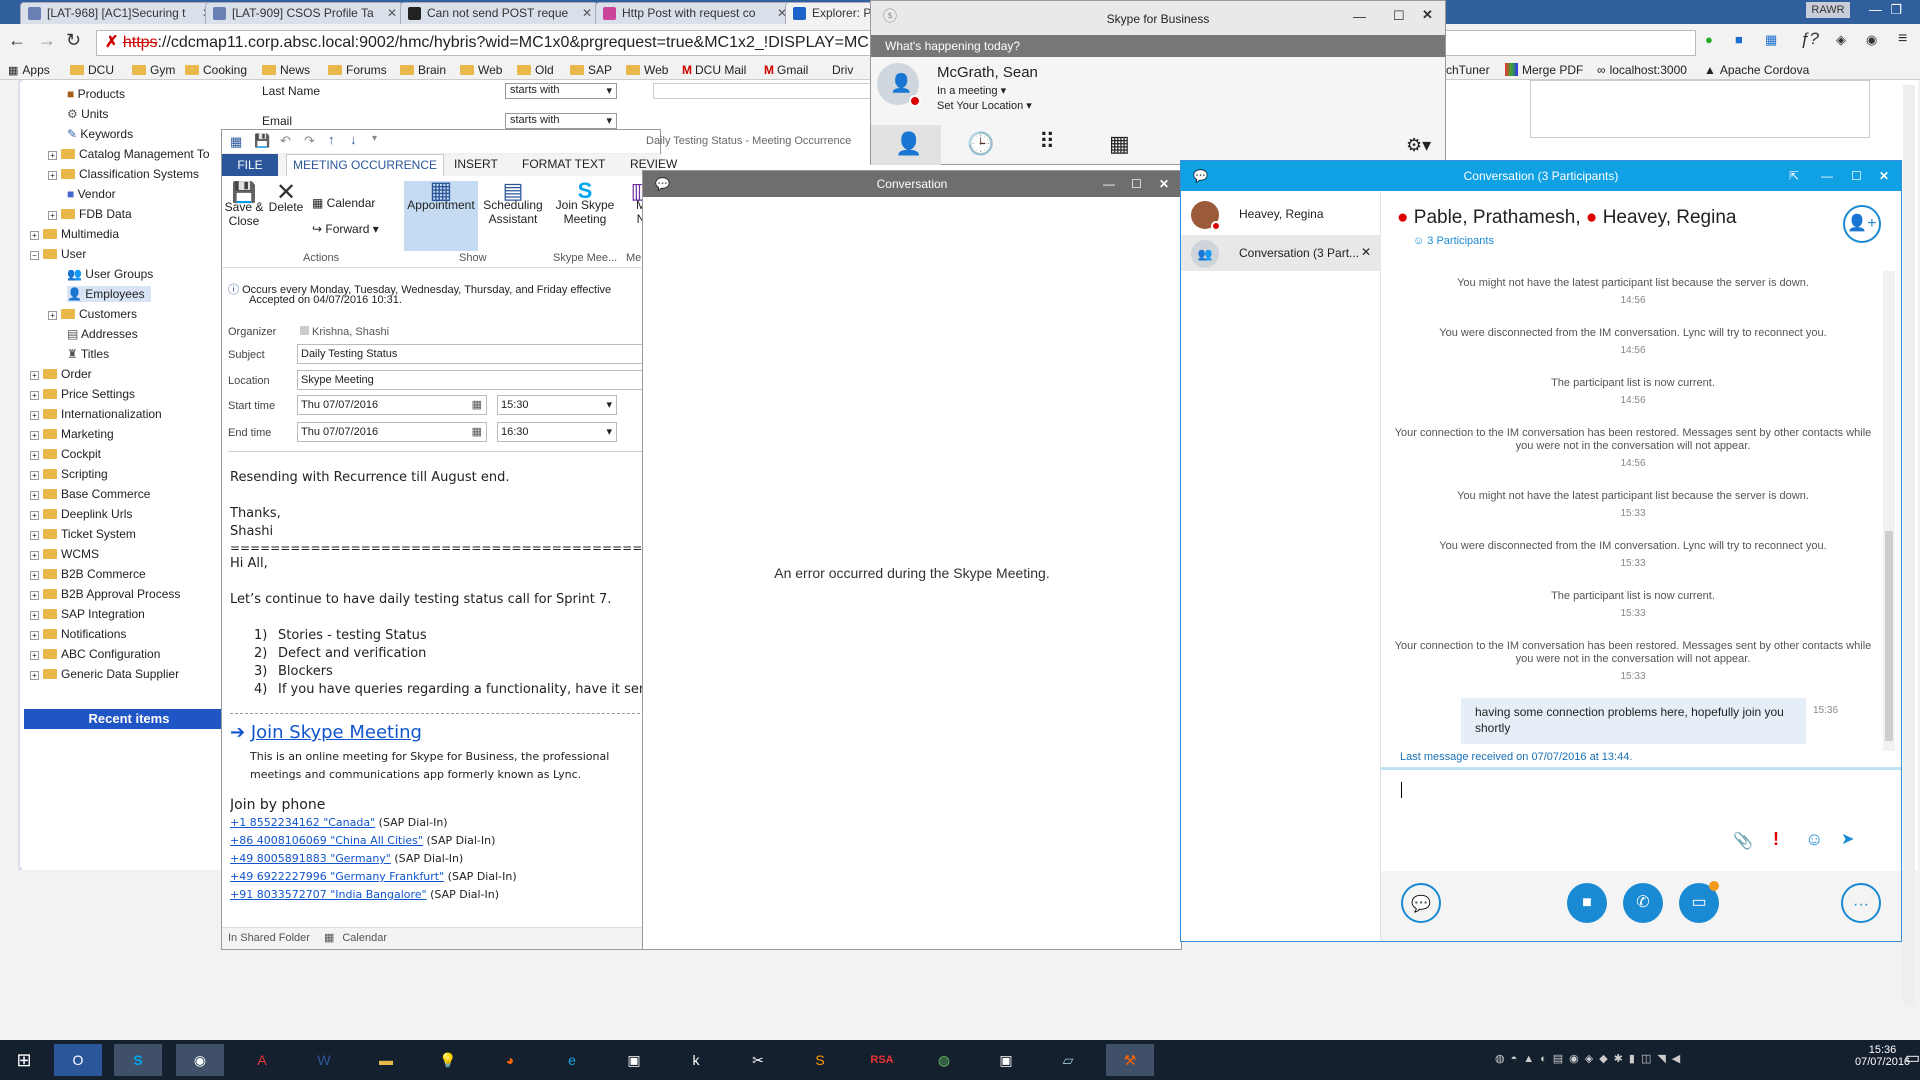  I want to click on extension-icon: ◈, so click(1841, 40).